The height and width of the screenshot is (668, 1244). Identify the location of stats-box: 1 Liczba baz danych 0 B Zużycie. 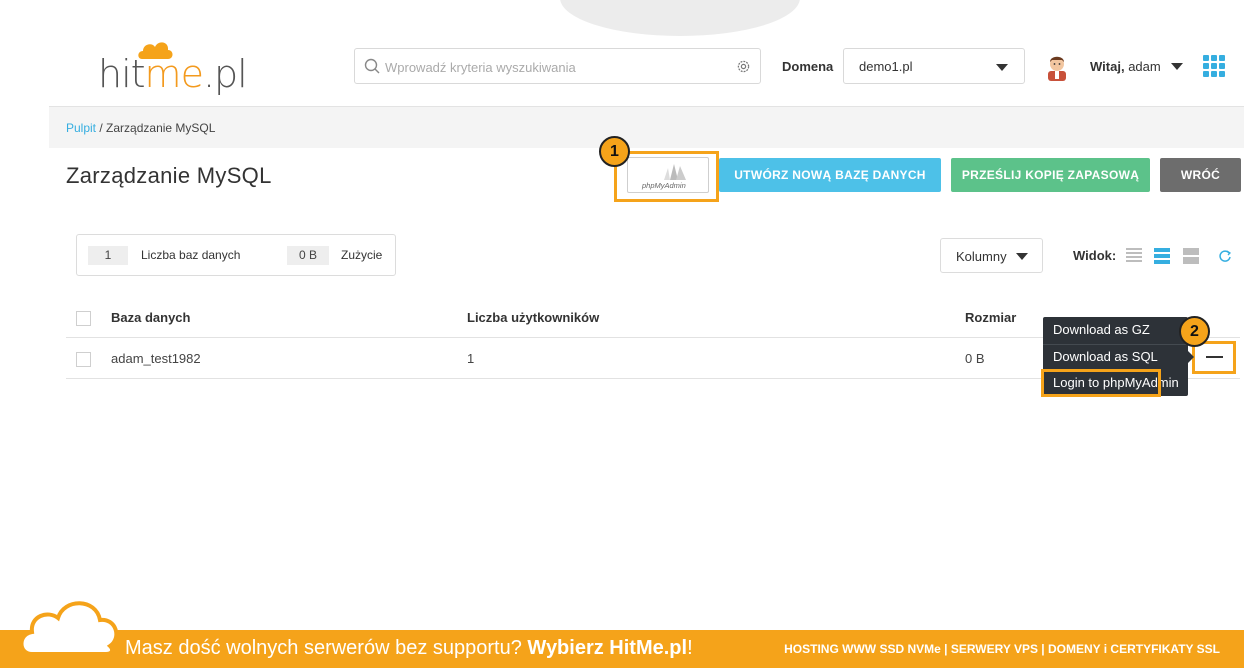
(236, 255).